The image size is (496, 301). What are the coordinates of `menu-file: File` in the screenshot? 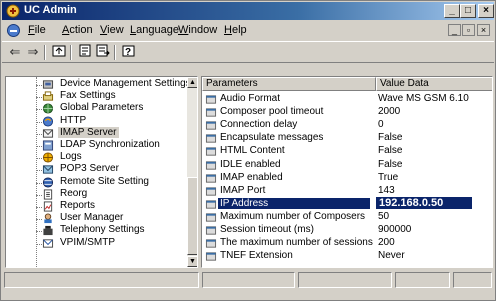 It's located at (37, 30).